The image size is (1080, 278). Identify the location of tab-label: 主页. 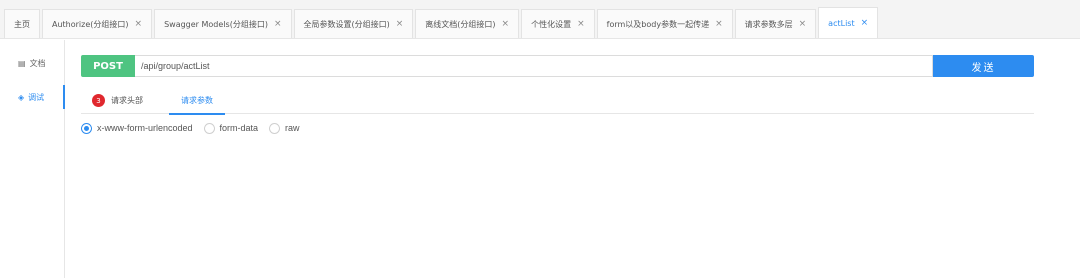
(22, 24).